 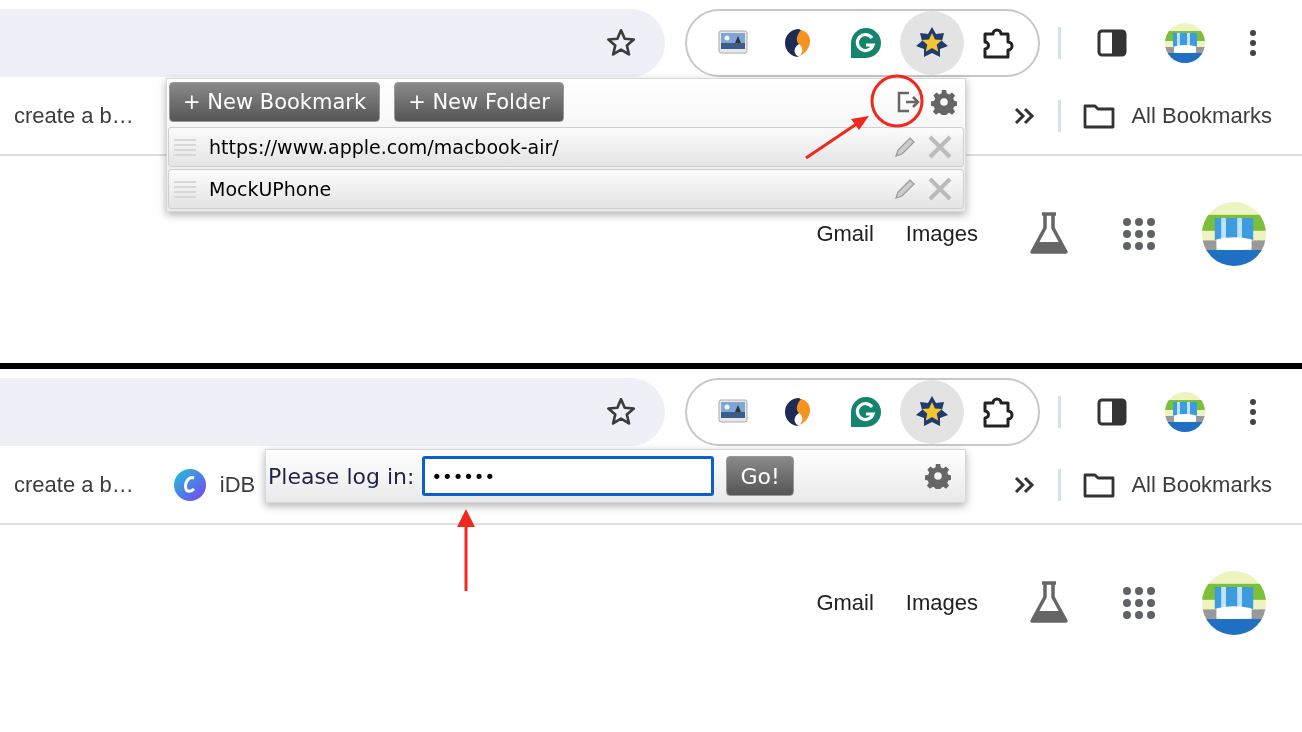 What do you see at coordinates (566, 189) in the screenshot?
I see `bookmark-row: MockUPhone` at bounding box center [566, 189].